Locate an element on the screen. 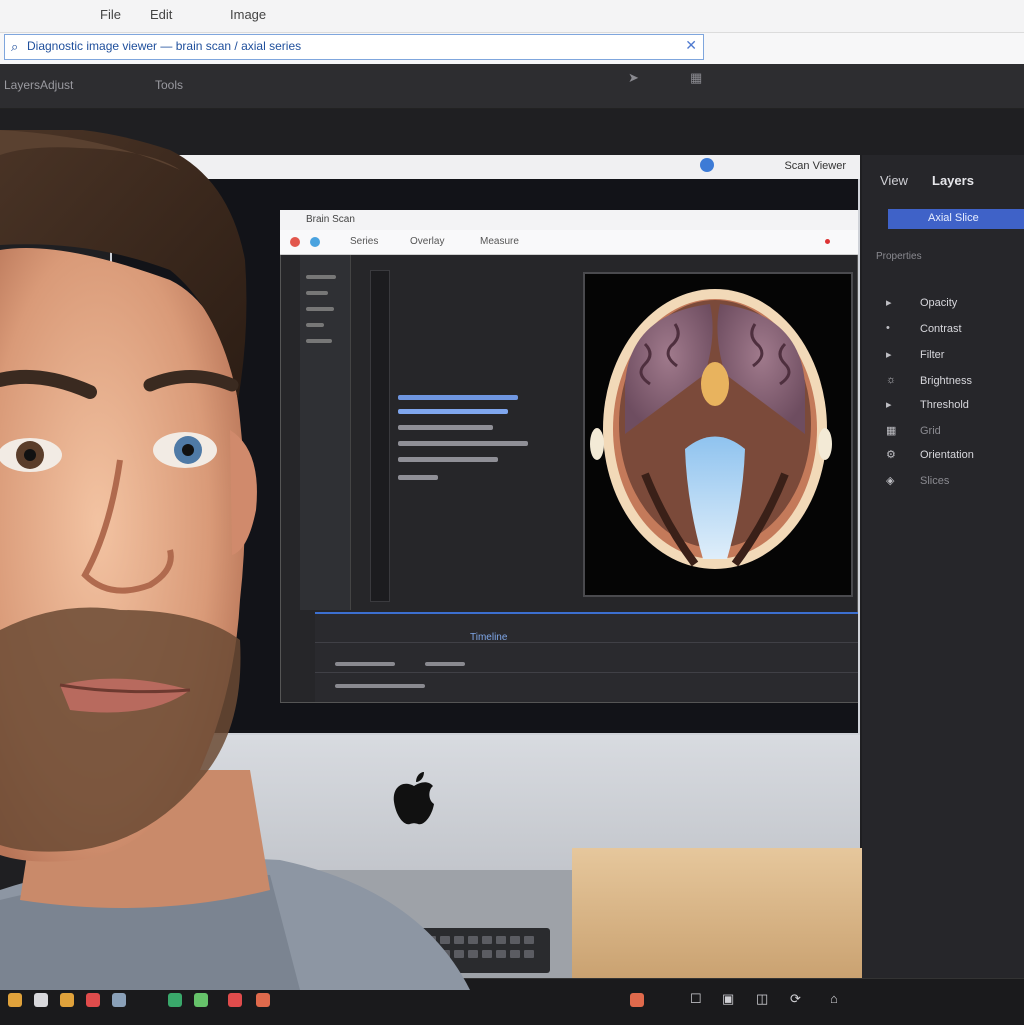  monitor-title: Scan Viewer is located at coordinates (815, 166).